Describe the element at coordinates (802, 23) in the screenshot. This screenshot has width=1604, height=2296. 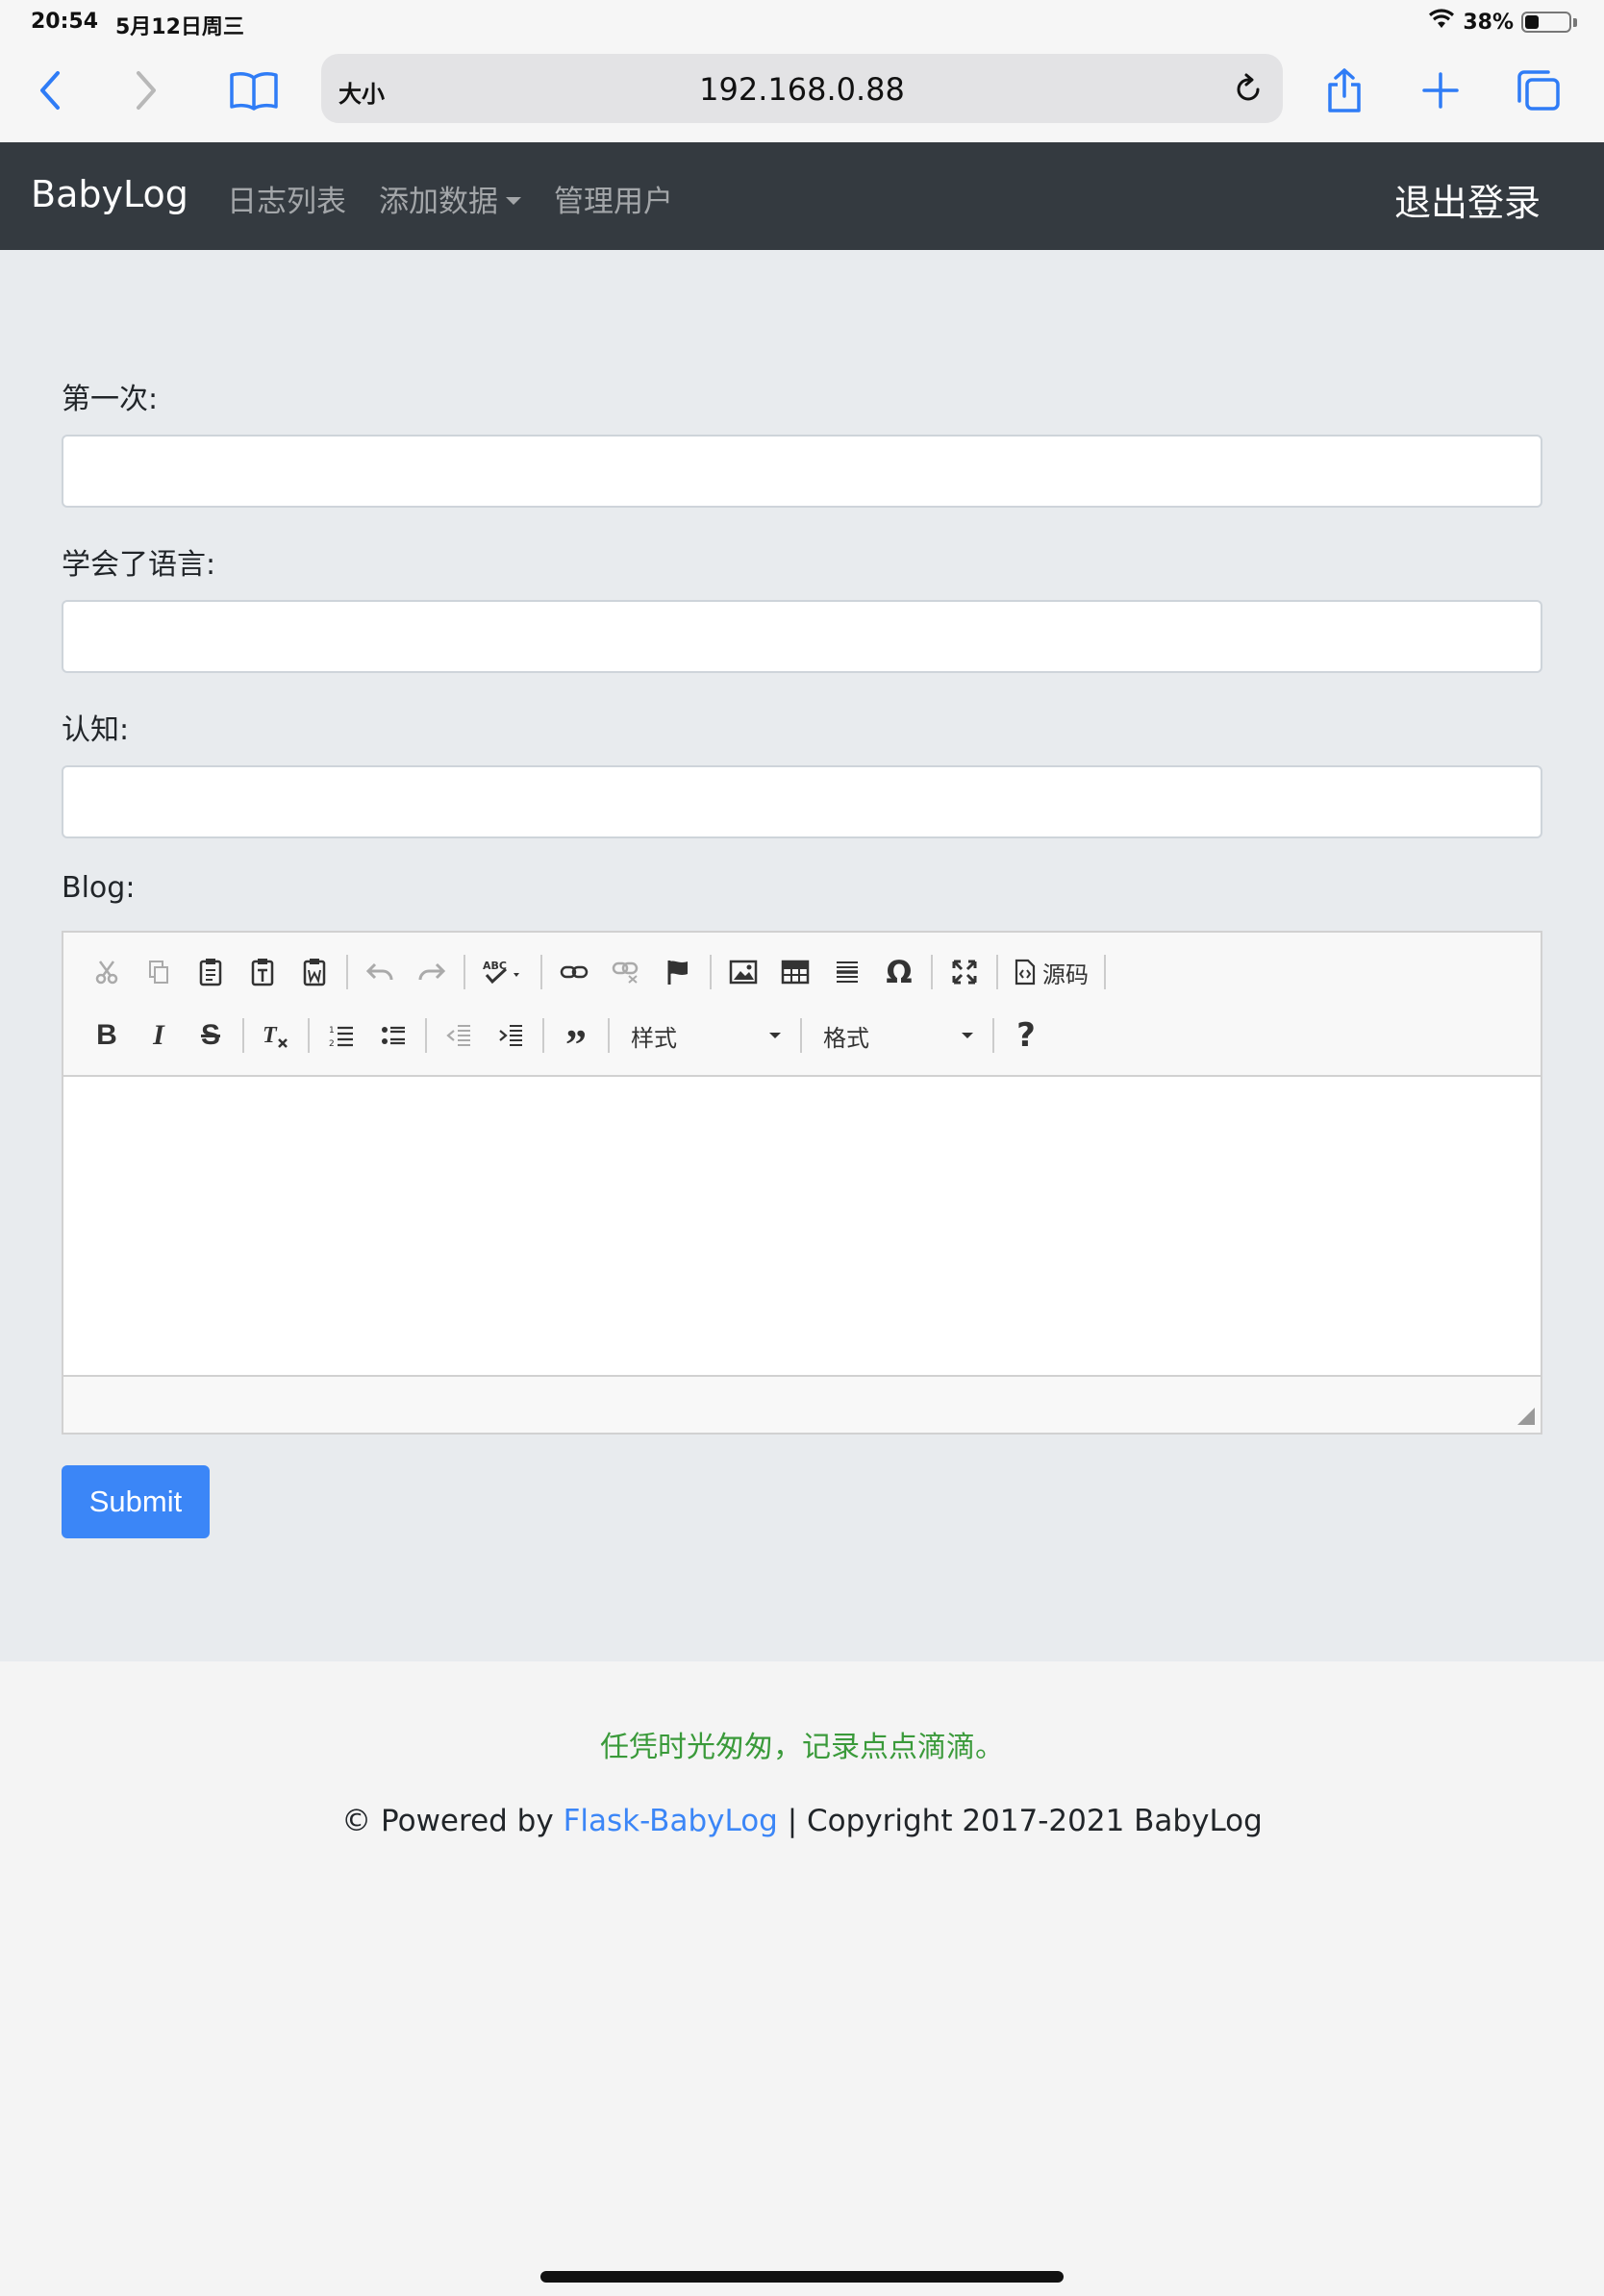
I see `status-bar: 20:54 5月12日周三 38%` at that location.